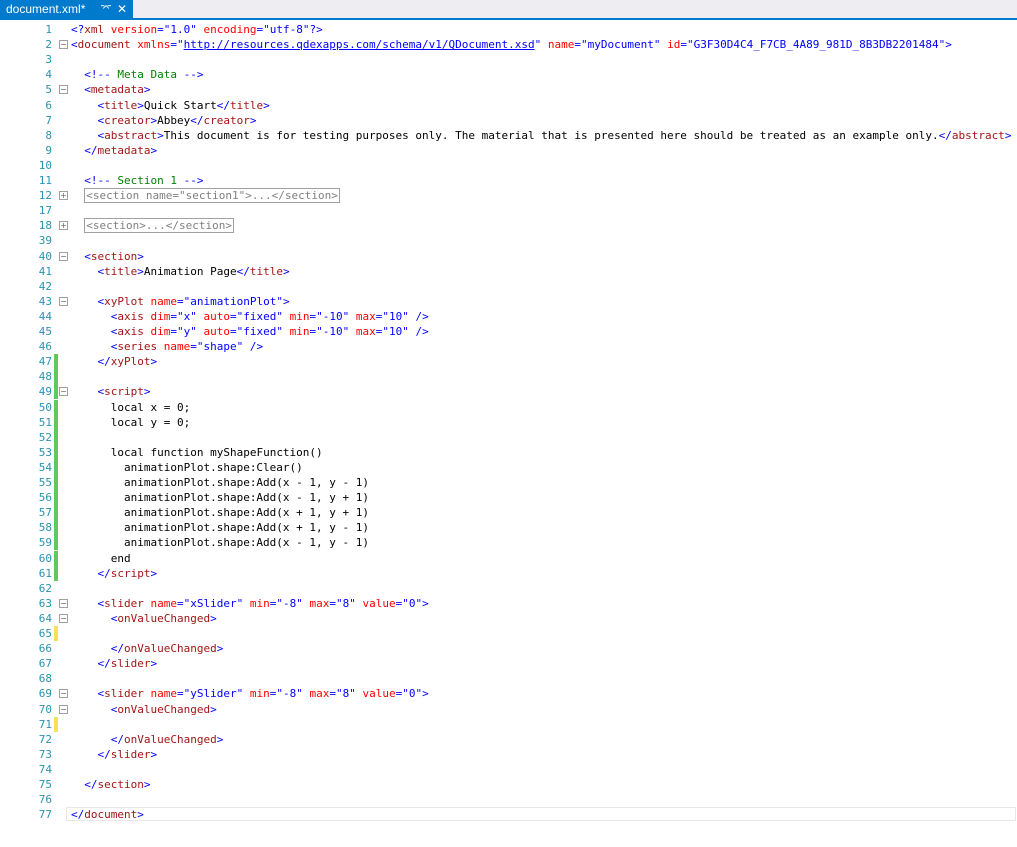 This screenshot has width=1017, height=847. What do you see at coordinates (134, 29) in the screenshot?
I see `code-token: version` at bounding box center [134, 29].